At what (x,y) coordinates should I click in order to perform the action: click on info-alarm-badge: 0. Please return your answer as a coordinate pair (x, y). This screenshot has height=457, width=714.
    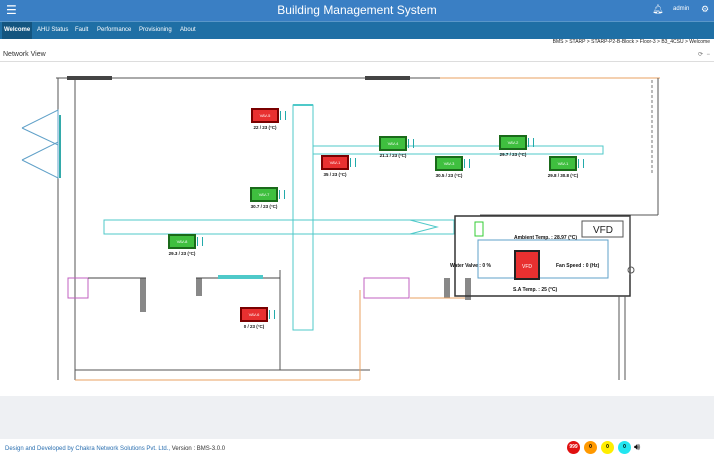
    Looking at the image, I should click on (624, 447).